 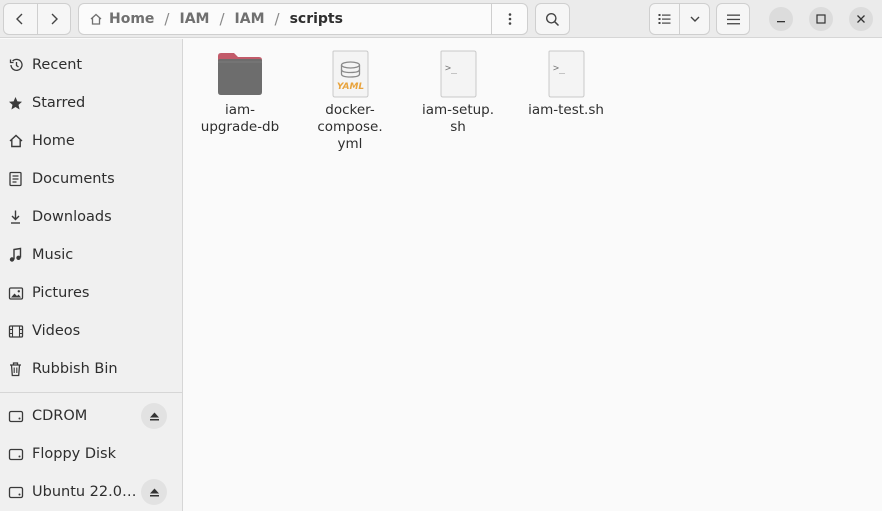 What do you see at coordinates (15, 217) in the screenshot?
I see `download-icon` at bounding box center [15, 217].